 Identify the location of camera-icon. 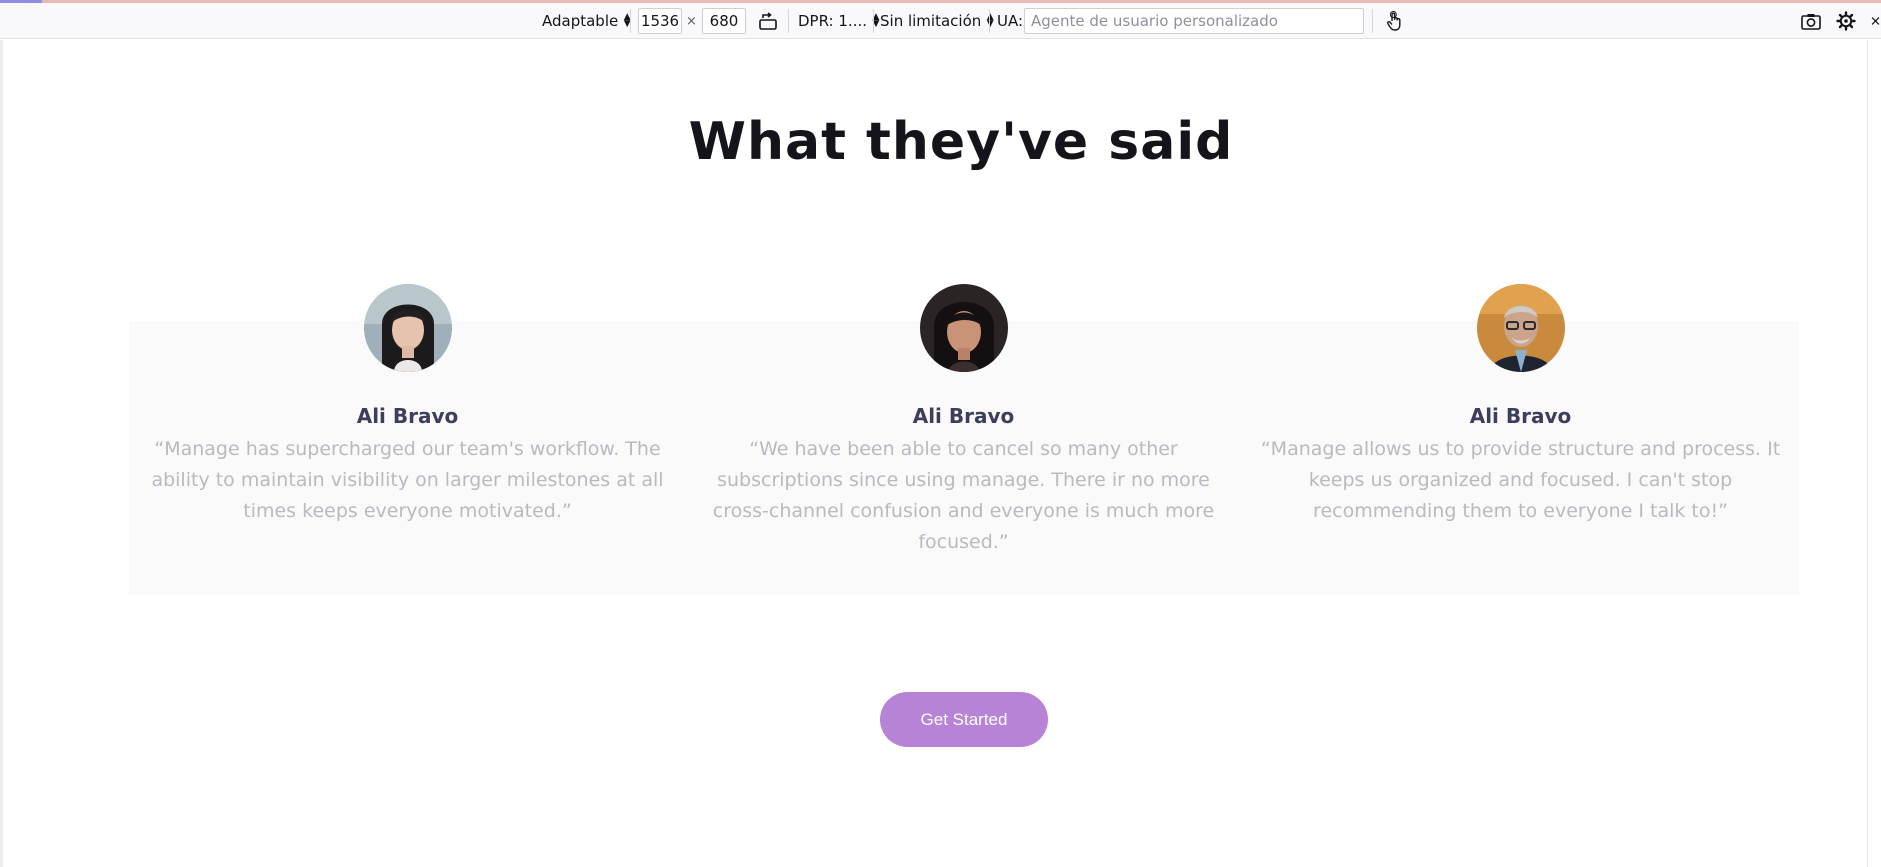
(1811, 21).